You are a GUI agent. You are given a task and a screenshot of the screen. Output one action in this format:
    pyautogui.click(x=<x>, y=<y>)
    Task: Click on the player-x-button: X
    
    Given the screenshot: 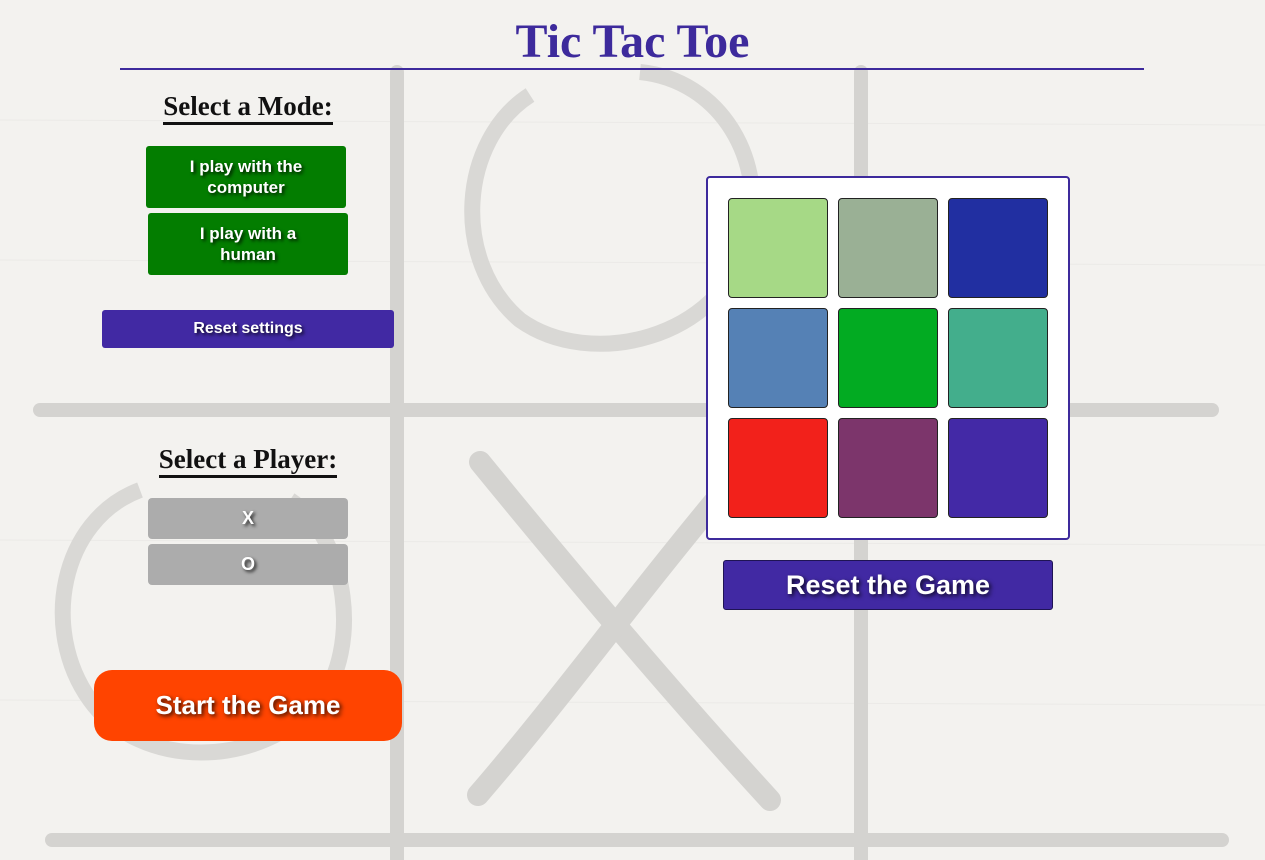 What is the action you would take?
    pyautogui.click(x=248, y=518)
    